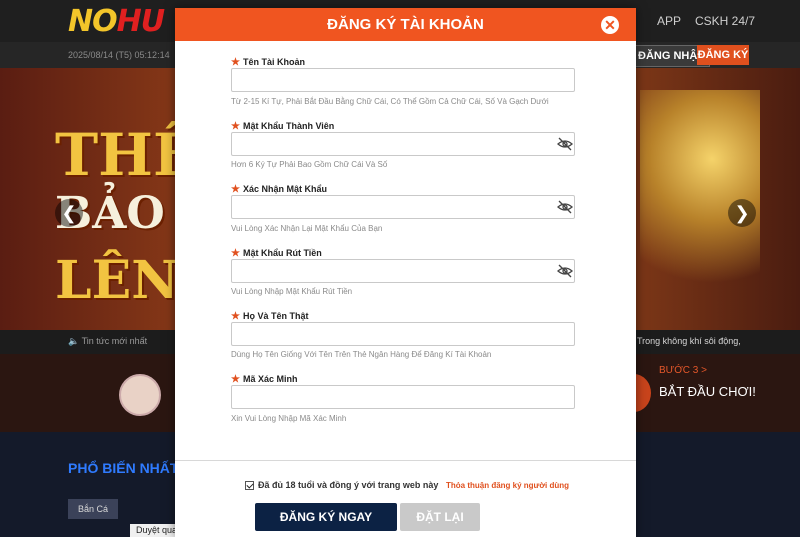  Describe the element at coordinates (288, 126) in the screenshot. I see `field-label-text: Mật Khẩu Thành Viên` at that location.